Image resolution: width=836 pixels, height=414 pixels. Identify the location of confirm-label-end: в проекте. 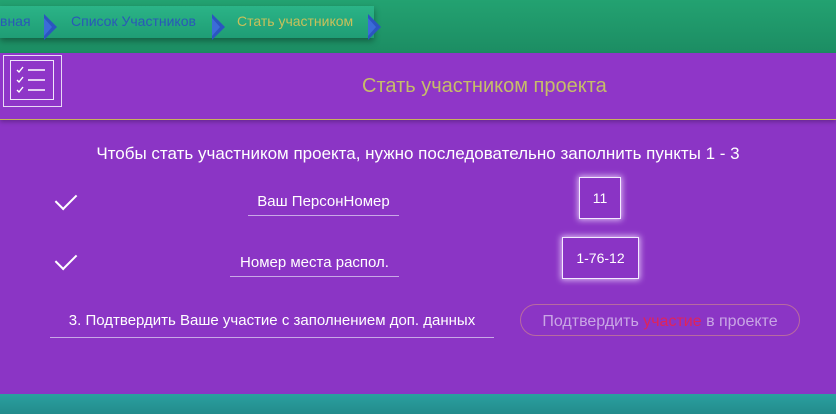
(739, 321).